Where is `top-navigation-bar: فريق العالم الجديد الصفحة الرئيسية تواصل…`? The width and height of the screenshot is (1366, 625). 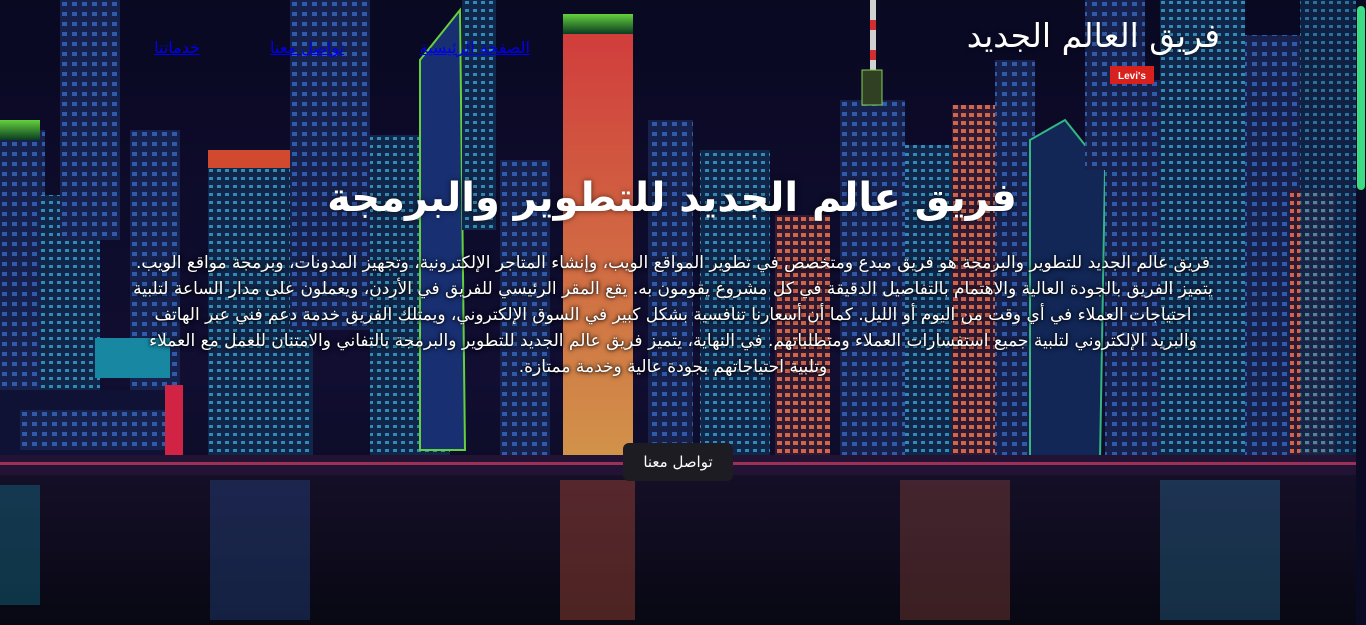 top-navigation-bar: فريق العالم الجديد الصفحة الرئيسية تواصل… is located at coordinates (678, 45).